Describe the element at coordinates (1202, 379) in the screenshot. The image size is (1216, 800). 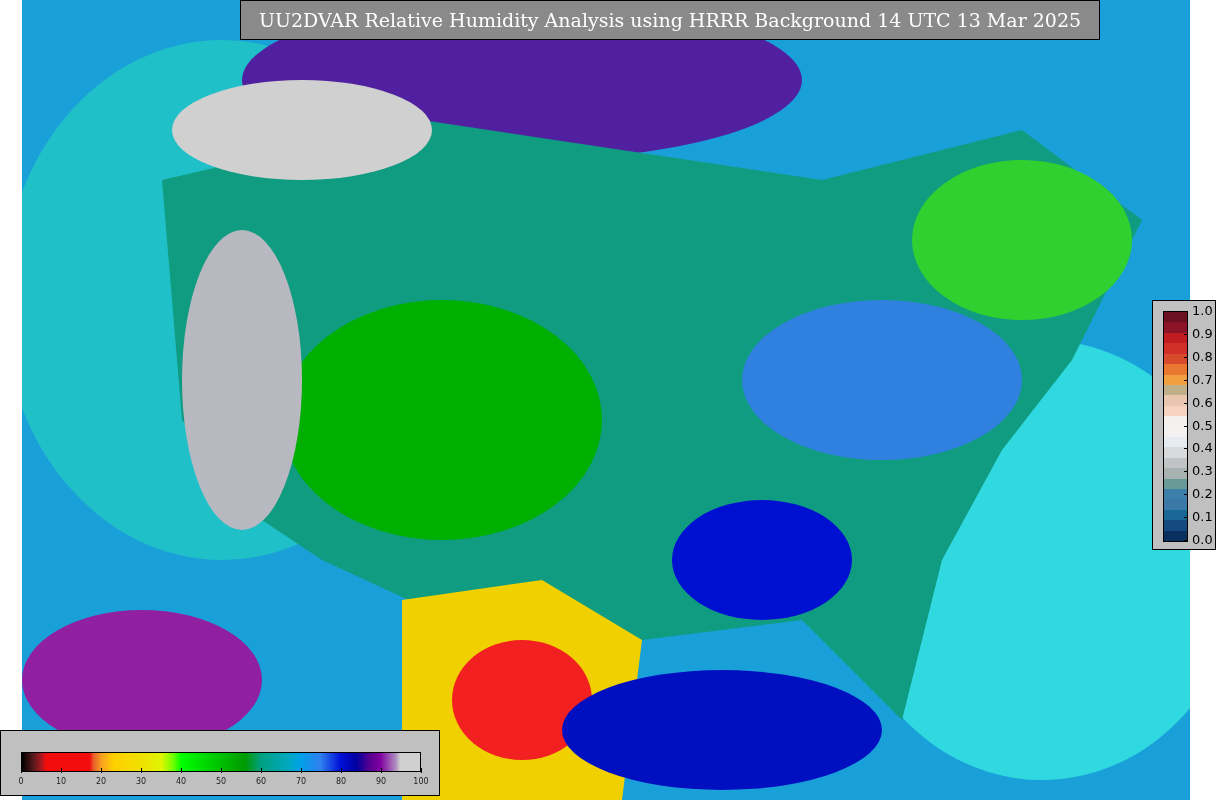
I see `tick-label: 0.7` at that location.